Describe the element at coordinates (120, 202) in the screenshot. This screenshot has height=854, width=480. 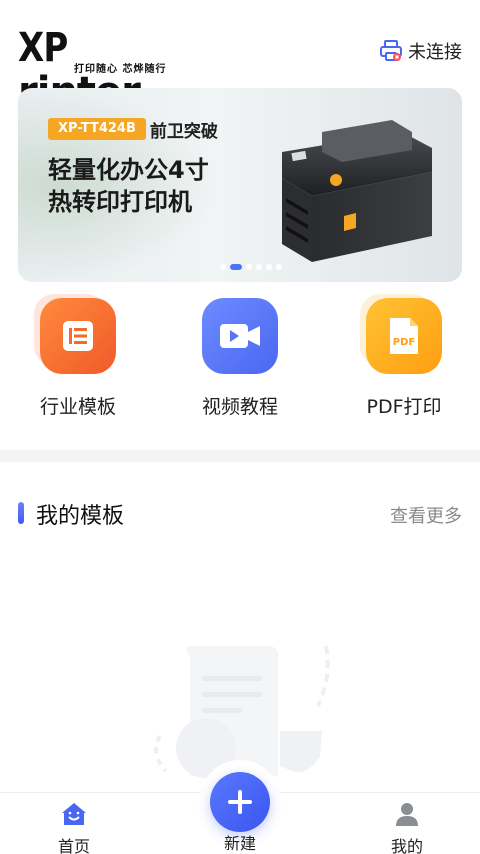
I see `banner-headline-2: 热转印打印机` at that location.